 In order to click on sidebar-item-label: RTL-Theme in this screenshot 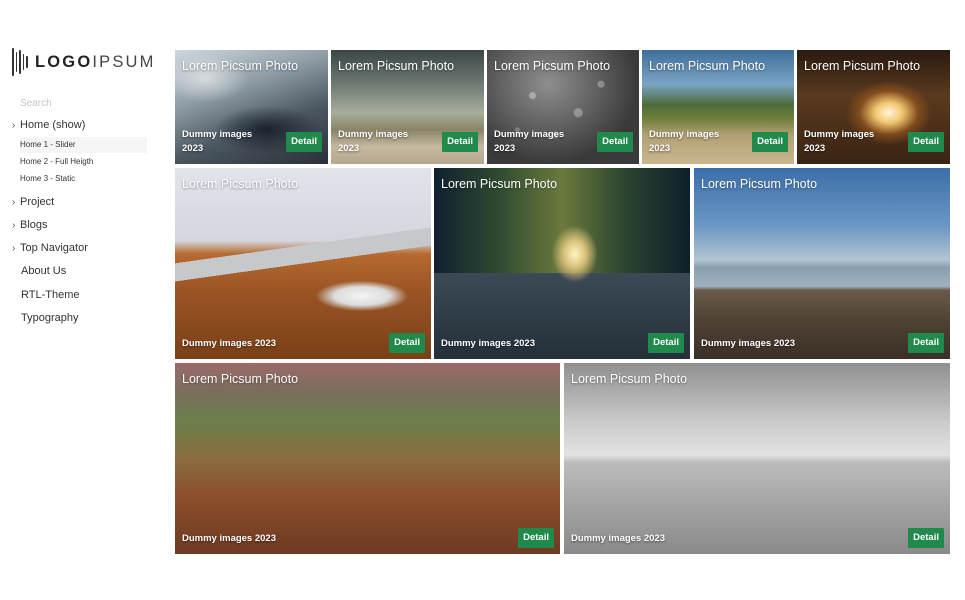, I will do `click(50, 295)`.